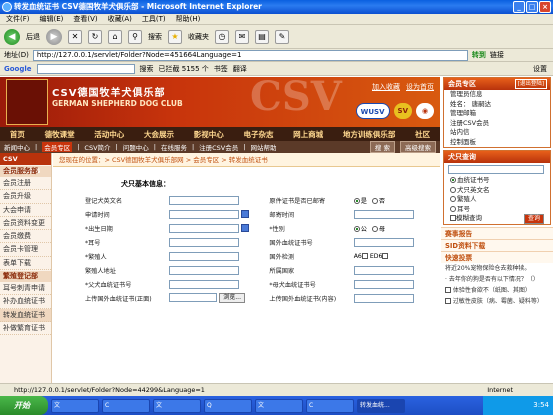 The width and height of the screenshot is (553, 415). I want to click on taskbar-item: Q, so click(228, 405).